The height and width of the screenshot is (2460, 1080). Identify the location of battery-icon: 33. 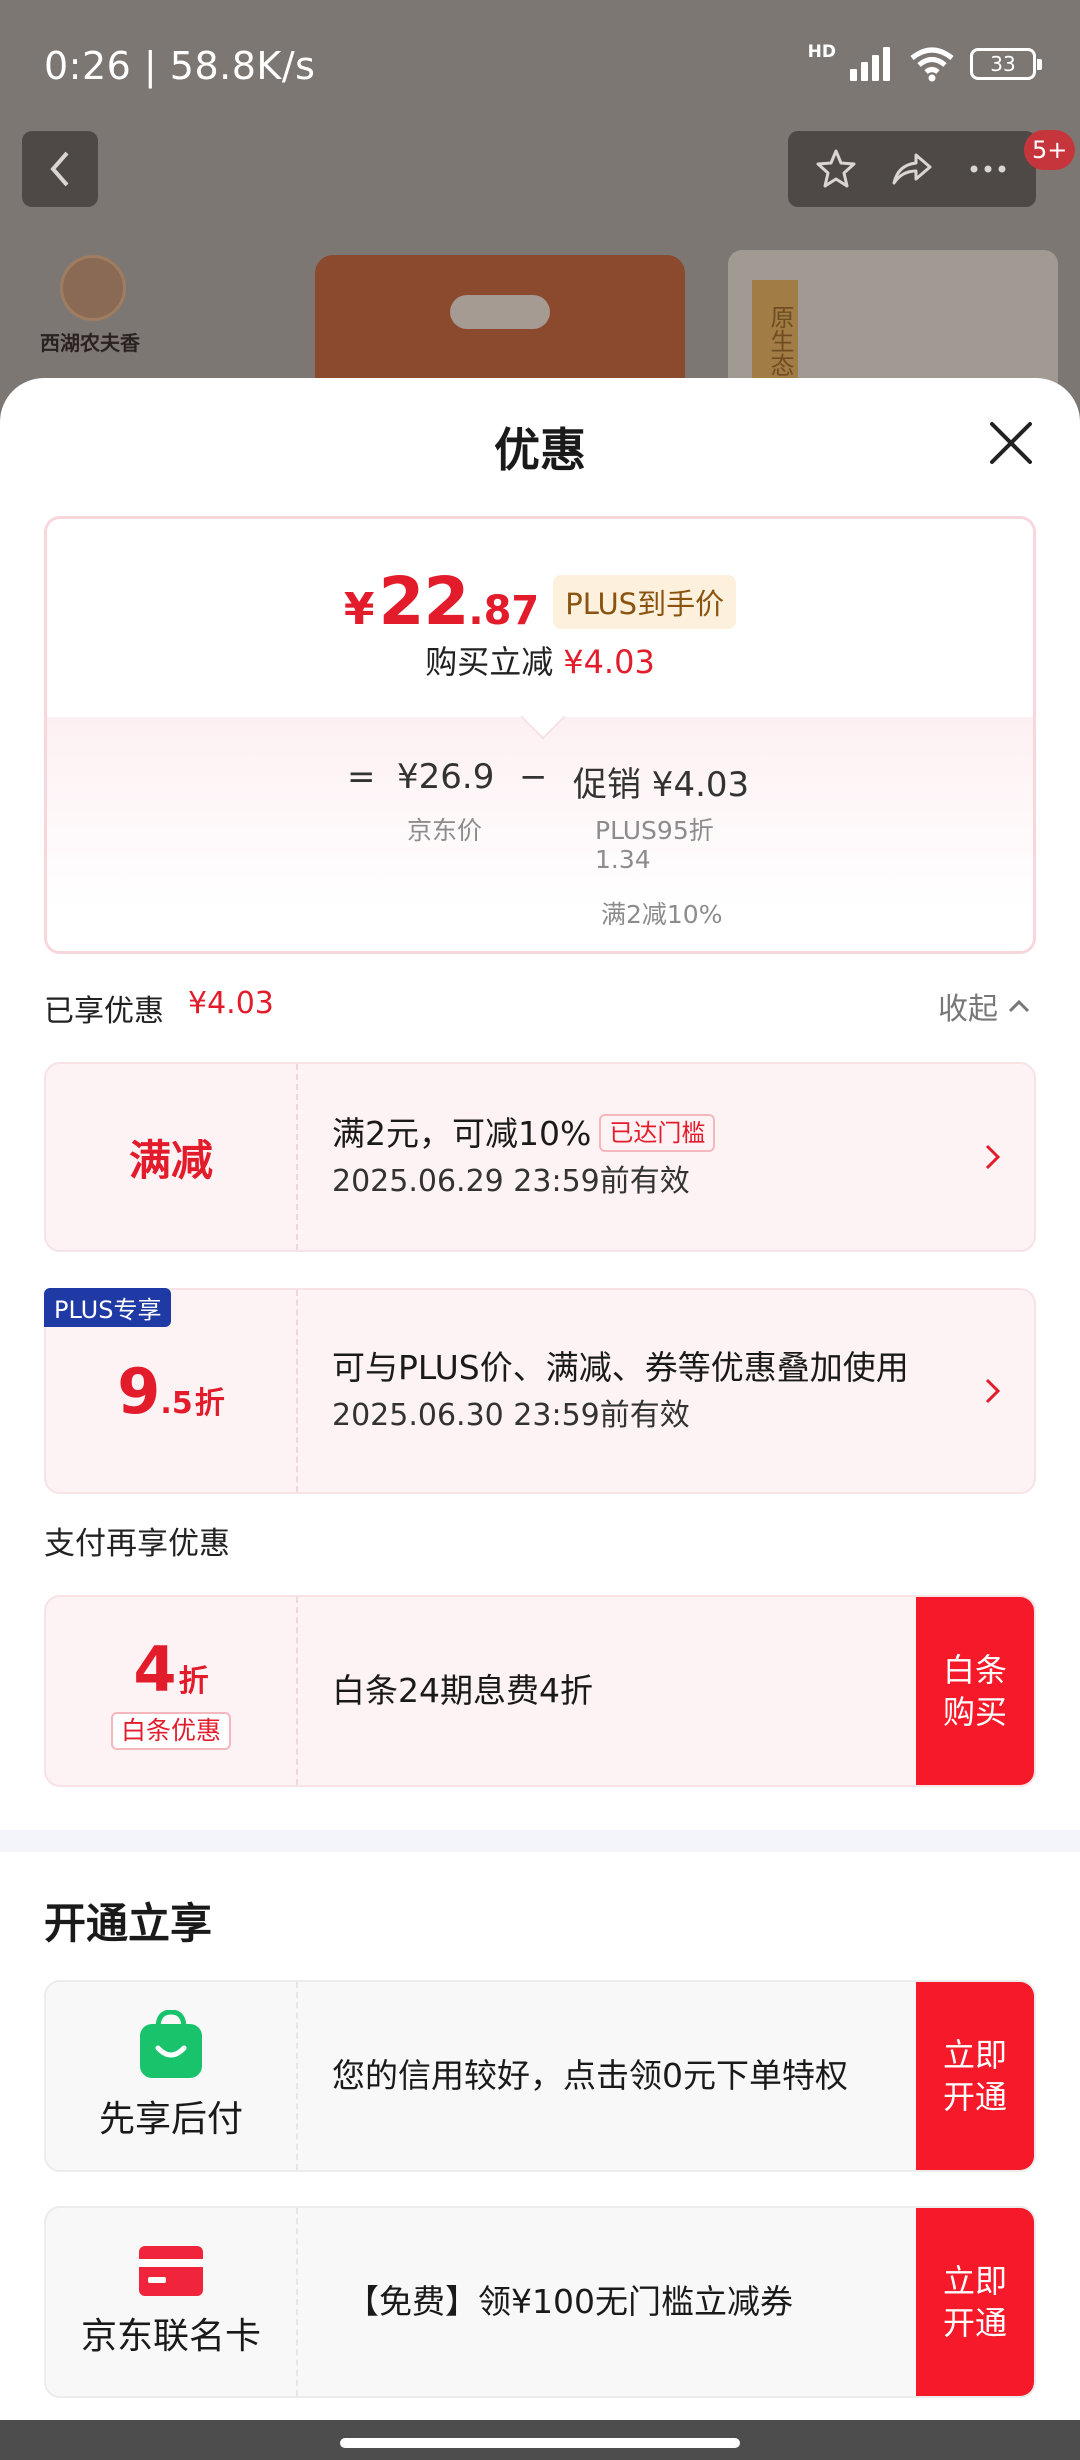
(1006, 64).